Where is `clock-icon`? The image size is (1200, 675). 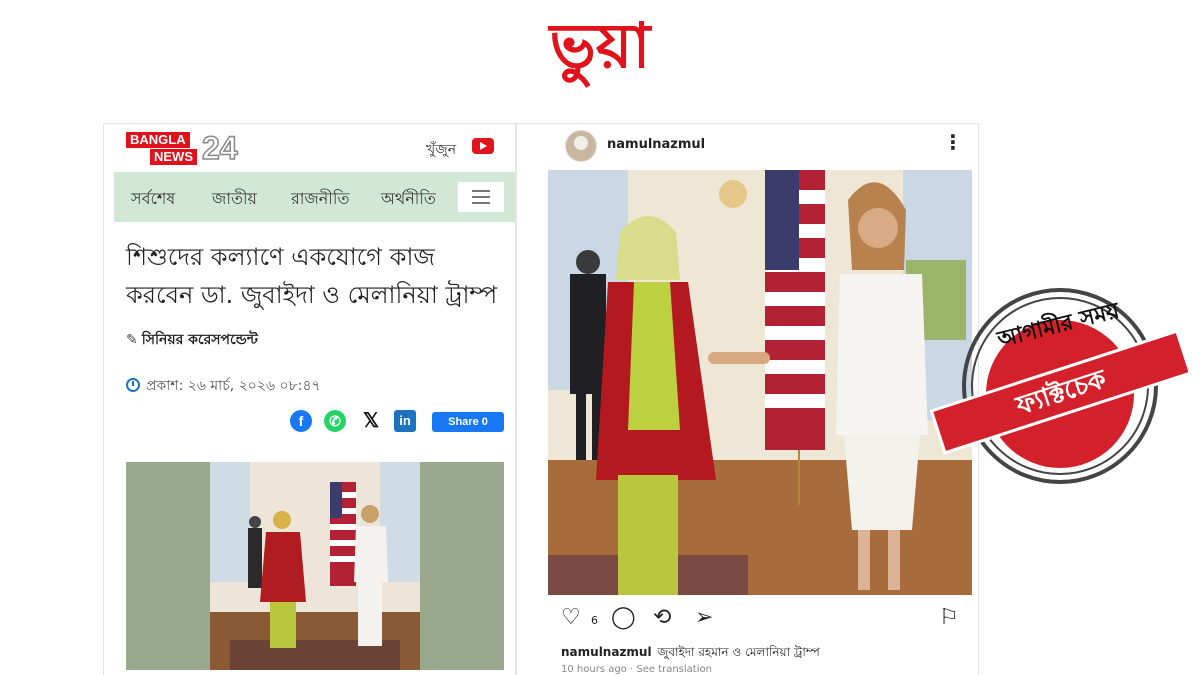
clock-icon is located at coordinates (133, 385).